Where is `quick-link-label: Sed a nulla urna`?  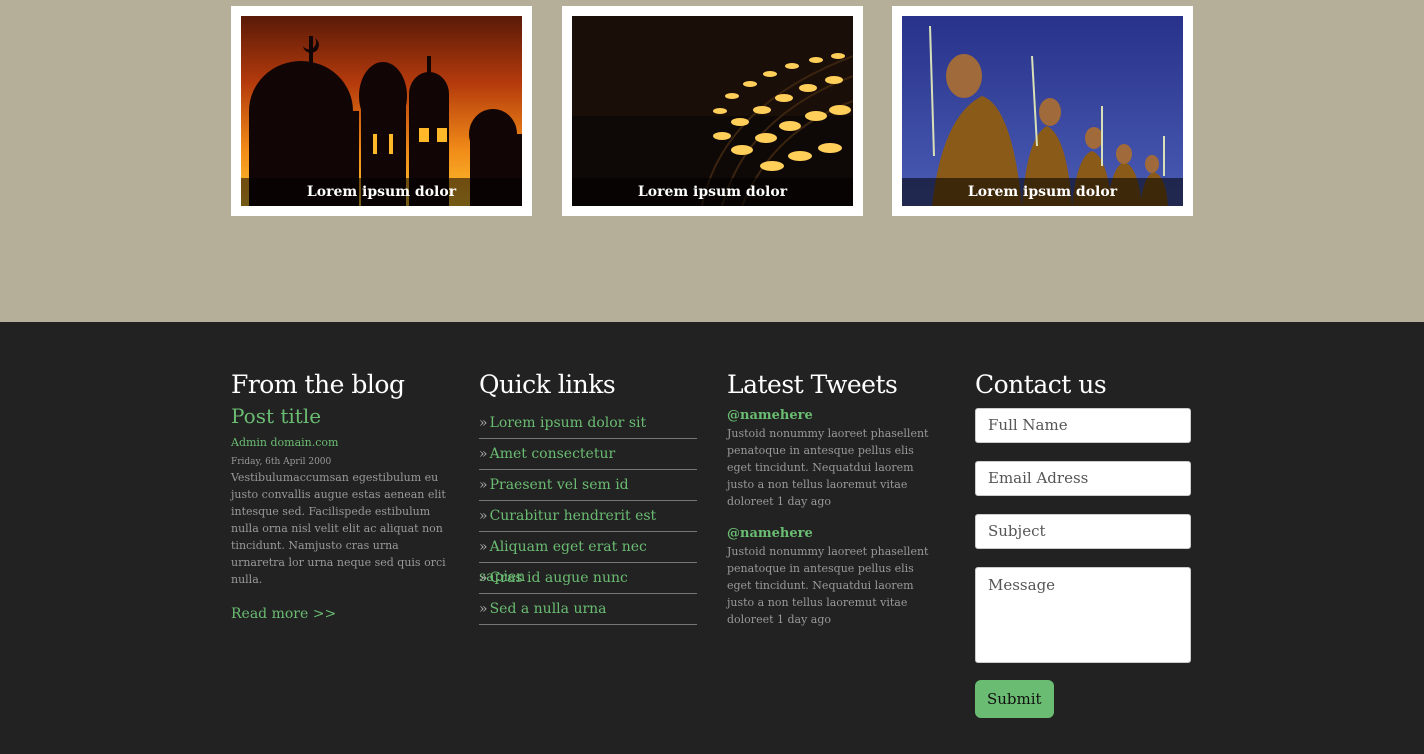 quick-link-label: Sed a nulla urna is located at coordinates (548, 609).